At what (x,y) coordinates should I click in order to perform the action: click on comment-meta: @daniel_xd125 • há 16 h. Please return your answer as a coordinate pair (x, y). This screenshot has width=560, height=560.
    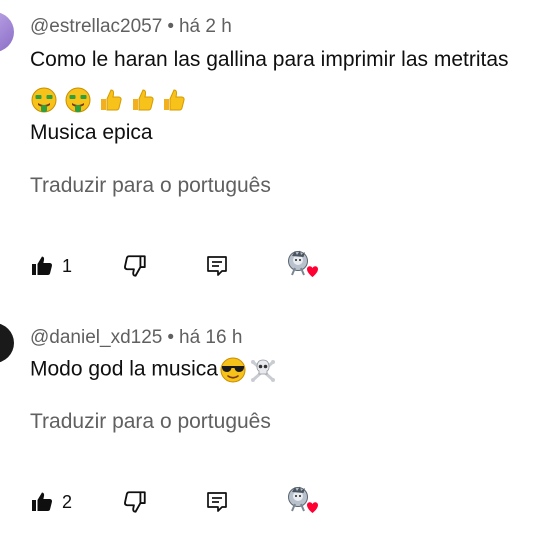
    Looking at the image, I should click on (136, 338).